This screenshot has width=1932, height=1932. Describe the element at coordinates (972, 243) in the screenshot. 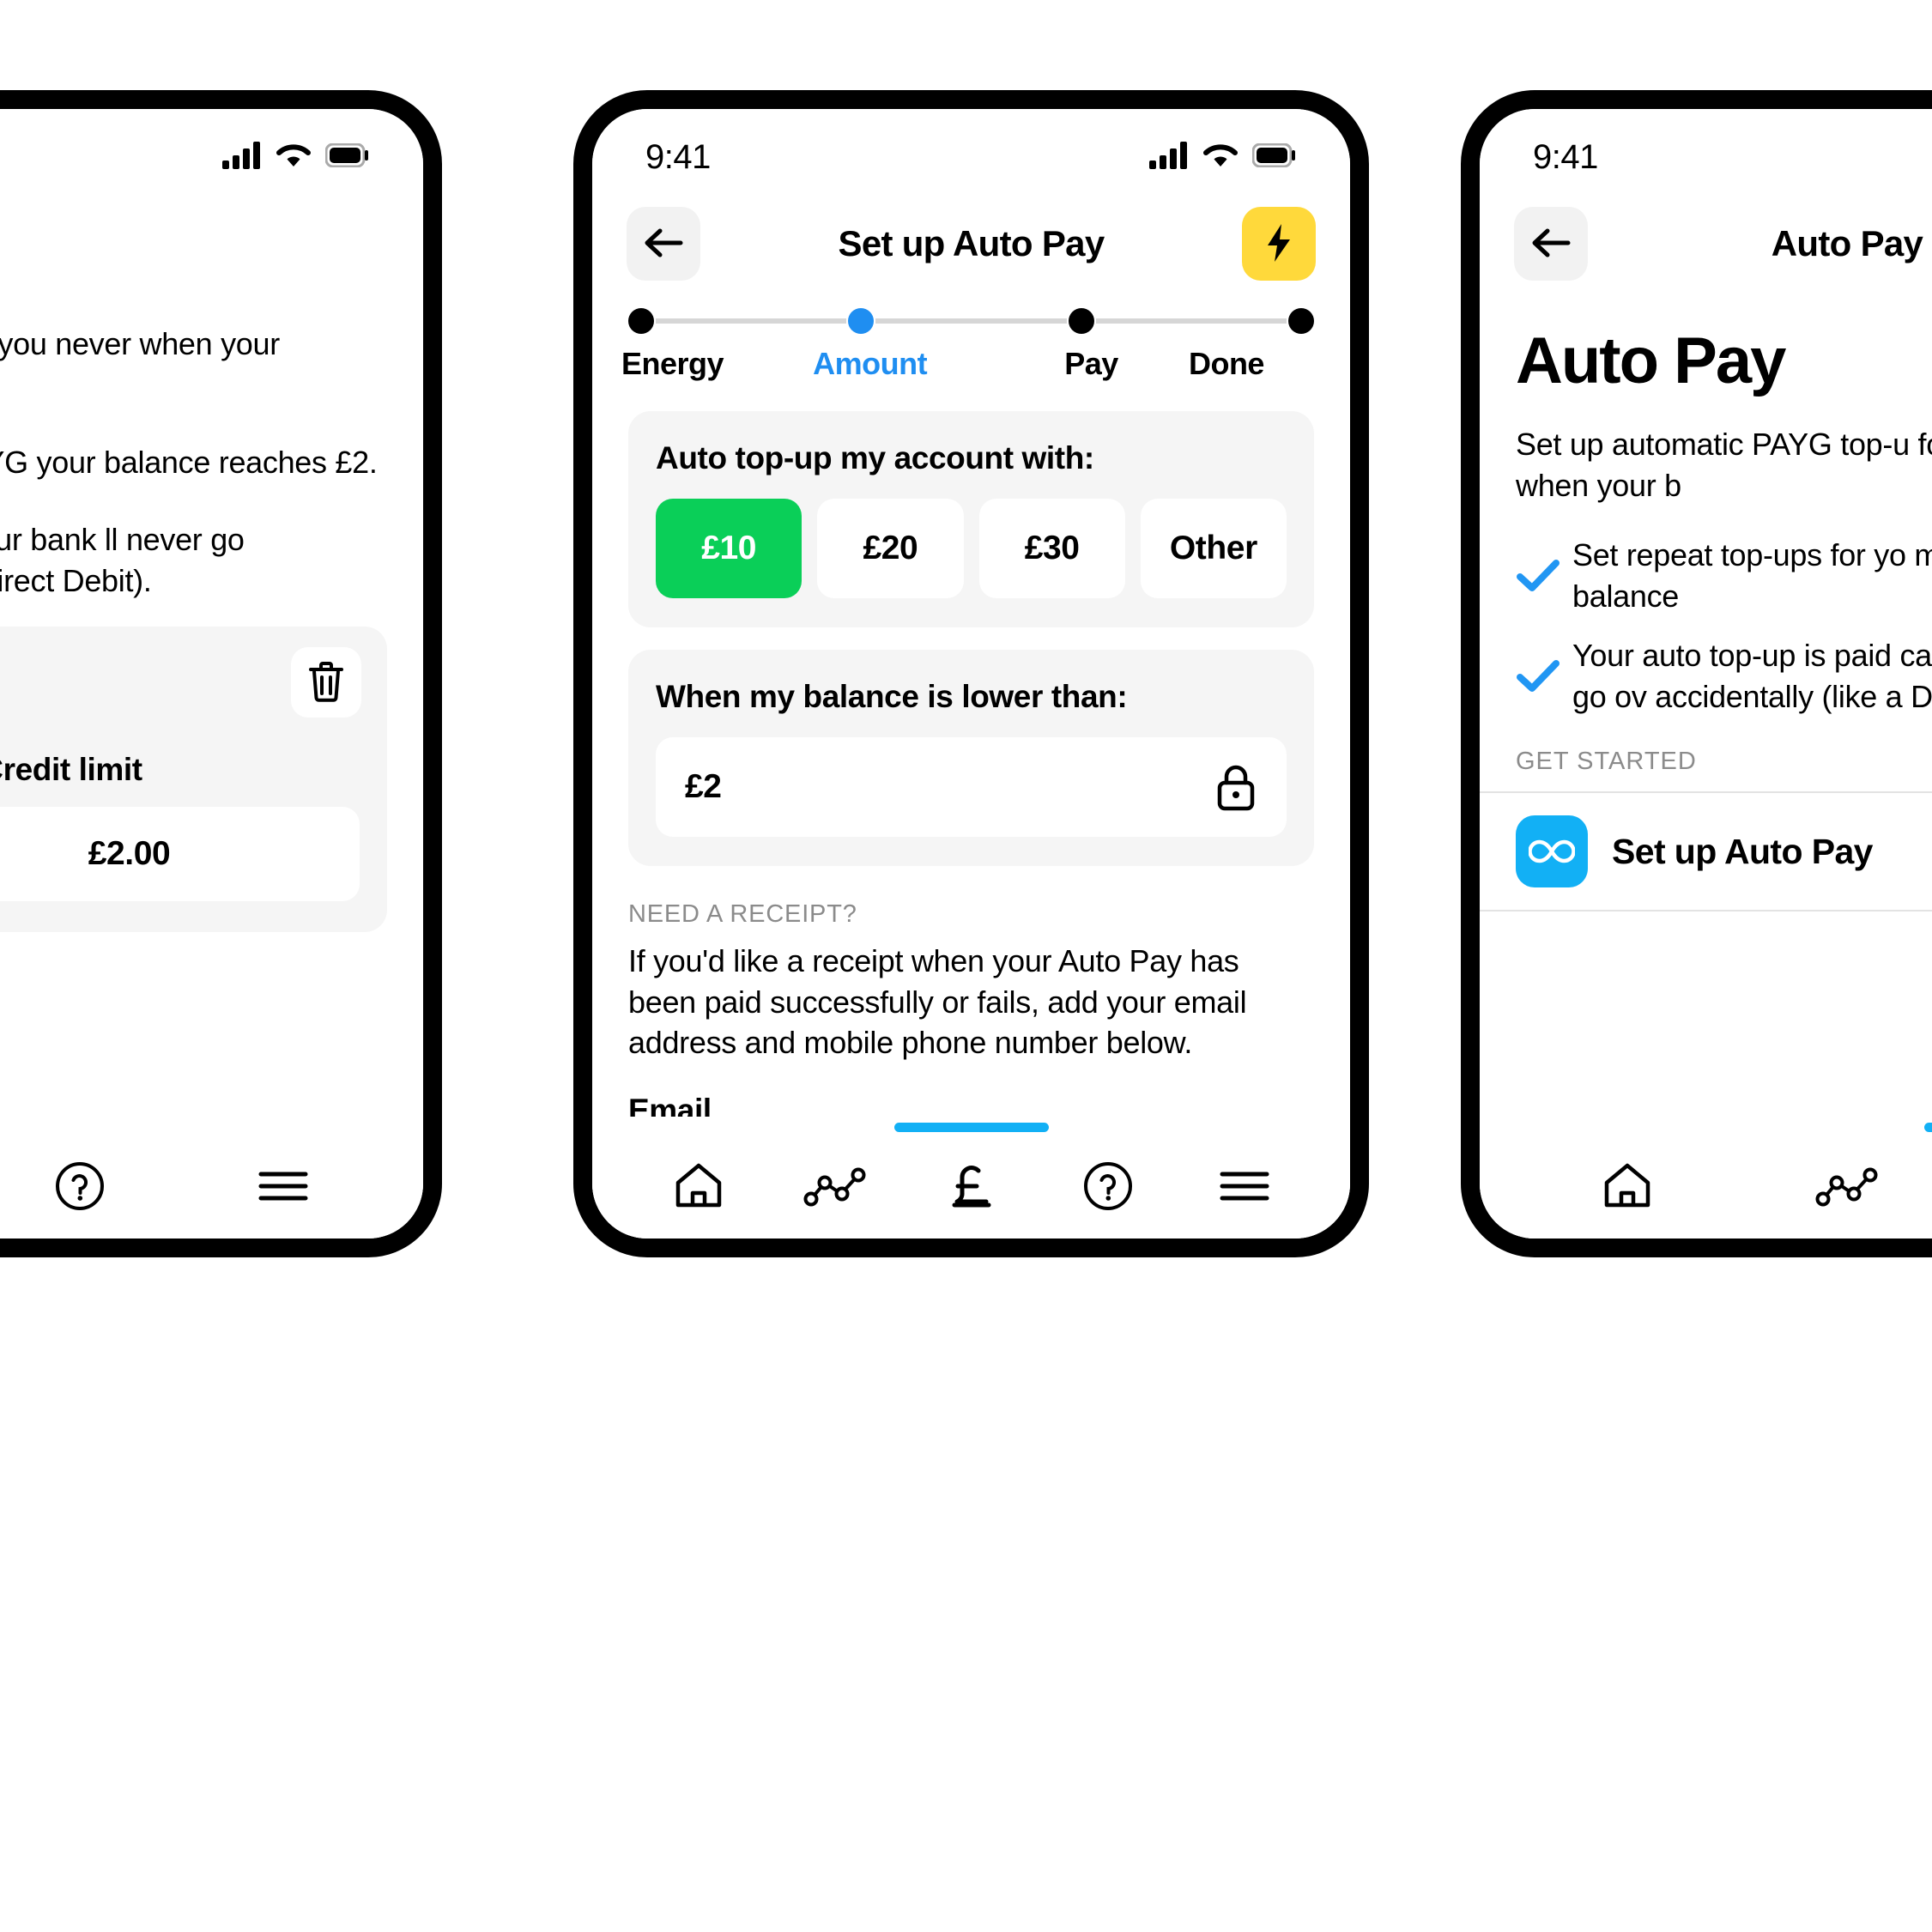

I see `page-title: Set up Auto Pay` at that location.